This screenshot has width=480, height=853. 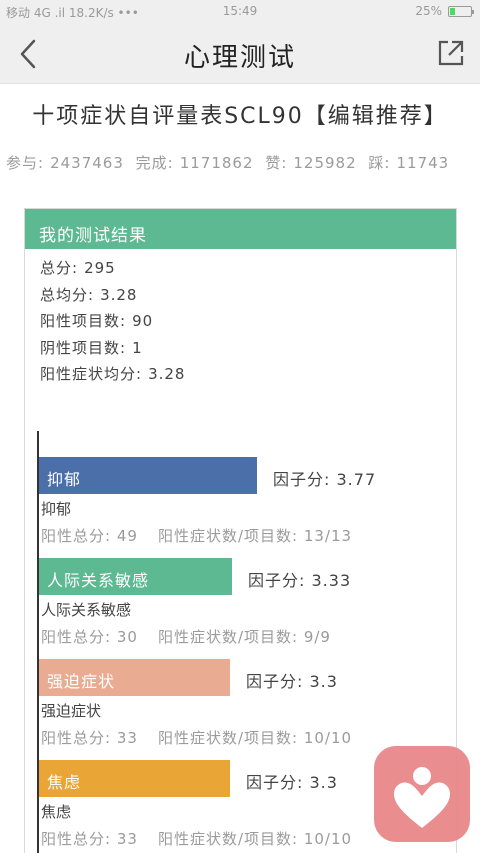 I want to click on floating-app-button, so click(x=422, y=794).